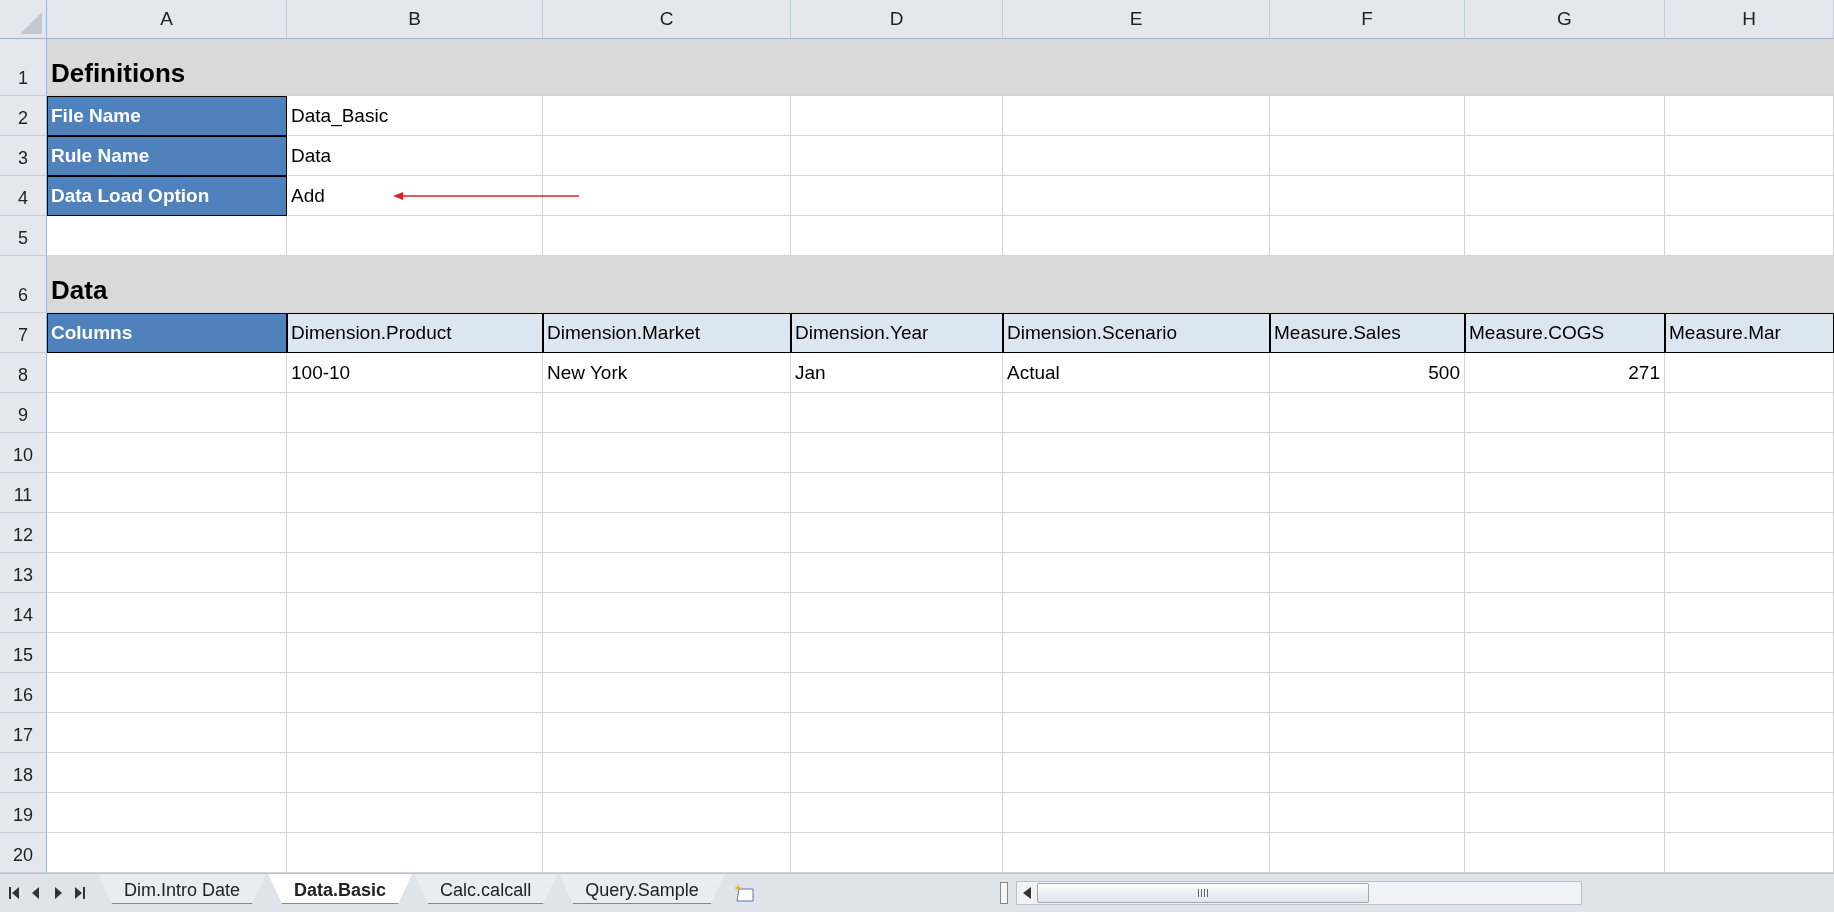  I want to click on row-header: 18, so click(23, 773).